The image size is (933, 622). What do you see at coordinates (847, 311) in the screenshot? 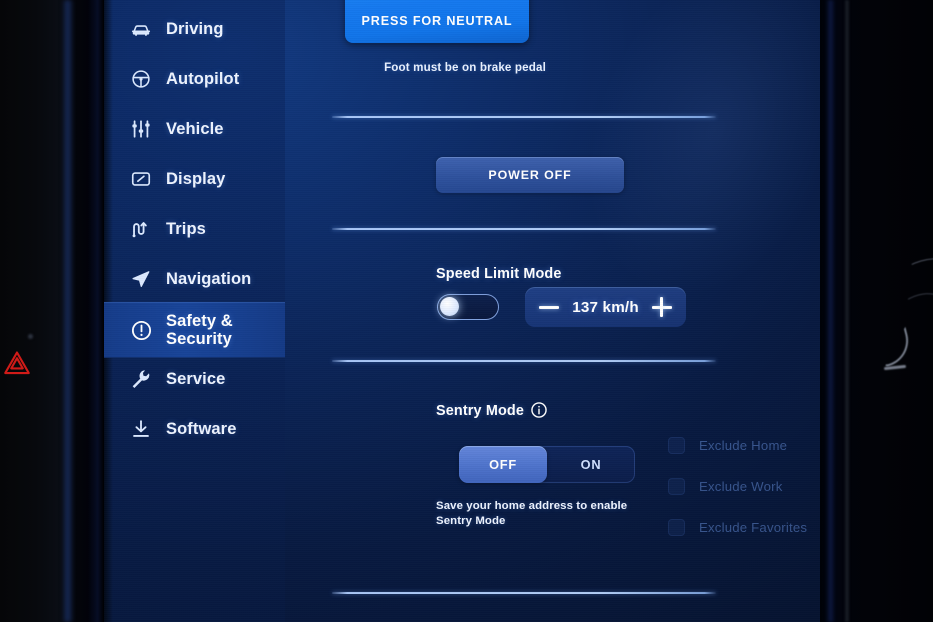
I see `bezel-edge-right` at bounding box center [847, 311].